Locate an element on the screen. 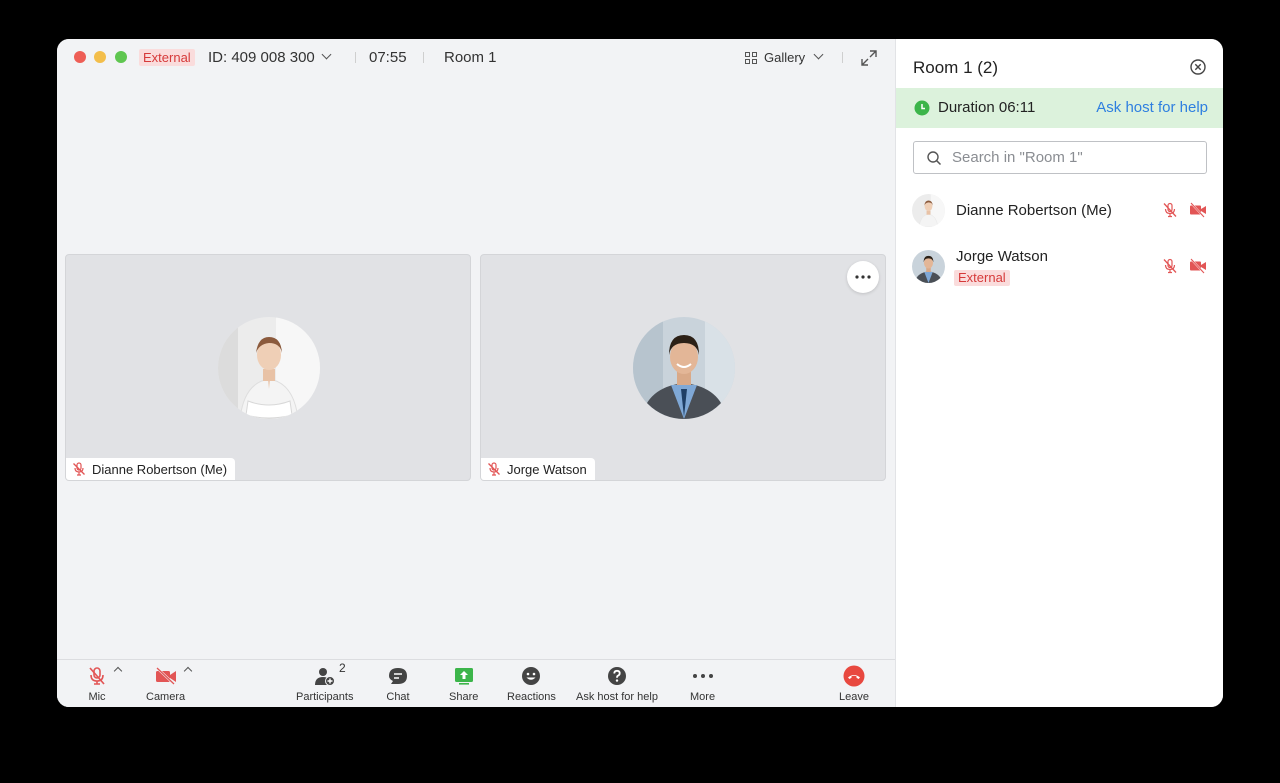  tile-name-tag: Jorge Watson is located at coordinates (538, 469).